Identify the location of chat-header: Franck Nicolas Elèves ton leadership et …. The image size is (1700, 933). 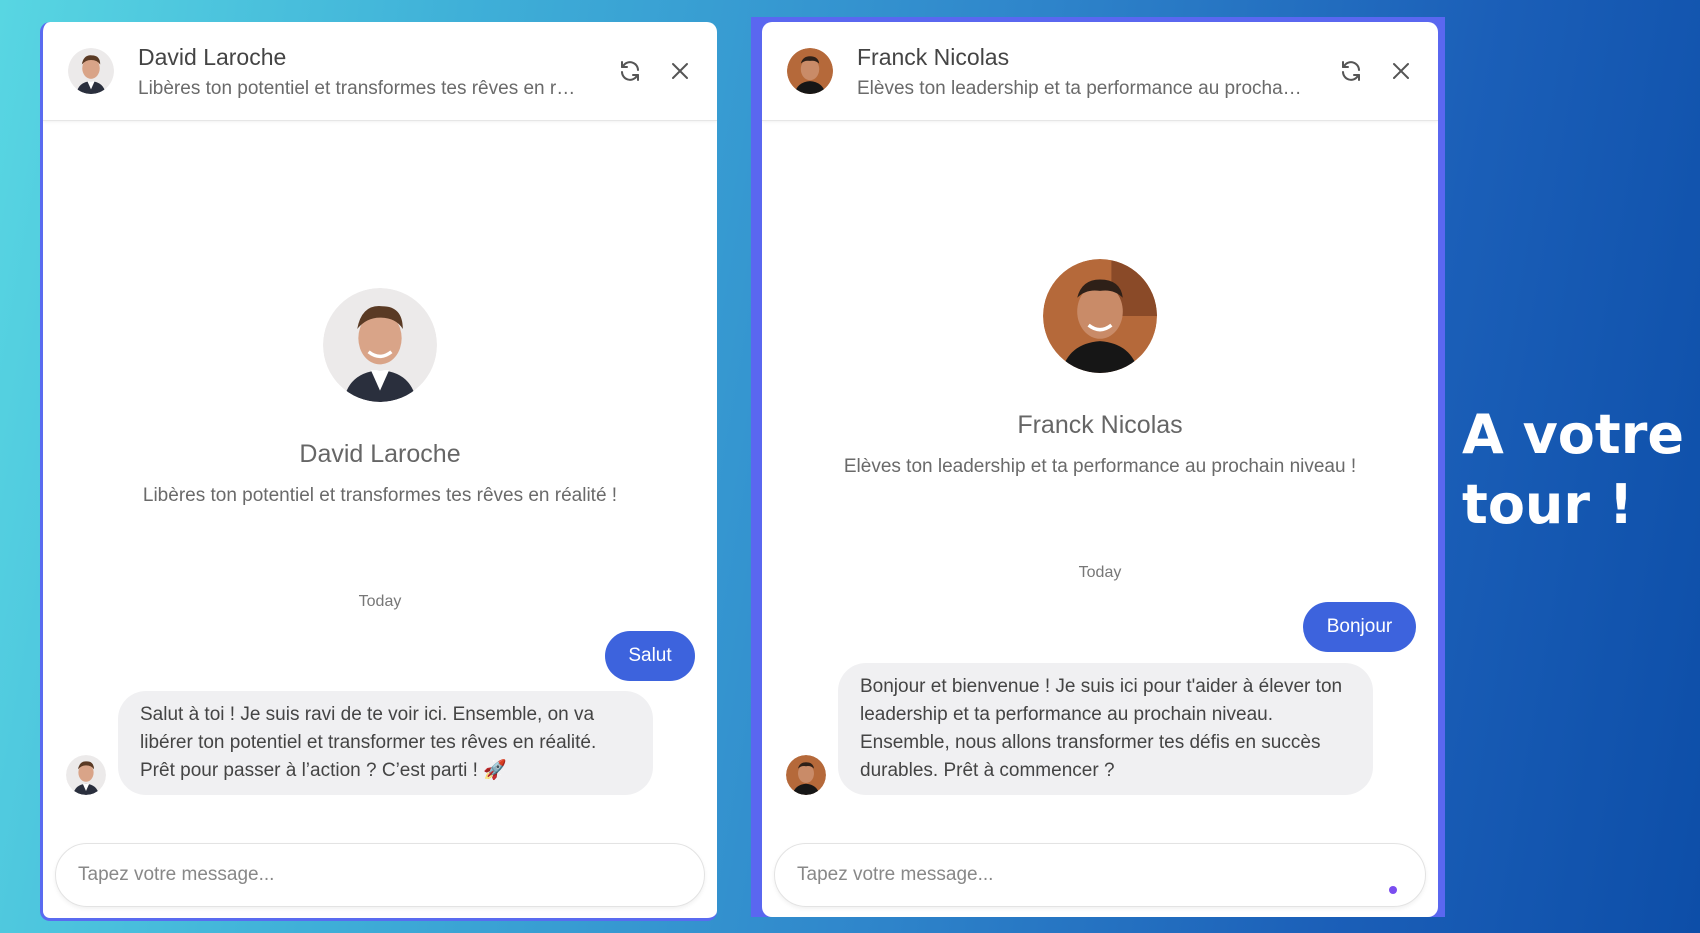
(1100, 71).